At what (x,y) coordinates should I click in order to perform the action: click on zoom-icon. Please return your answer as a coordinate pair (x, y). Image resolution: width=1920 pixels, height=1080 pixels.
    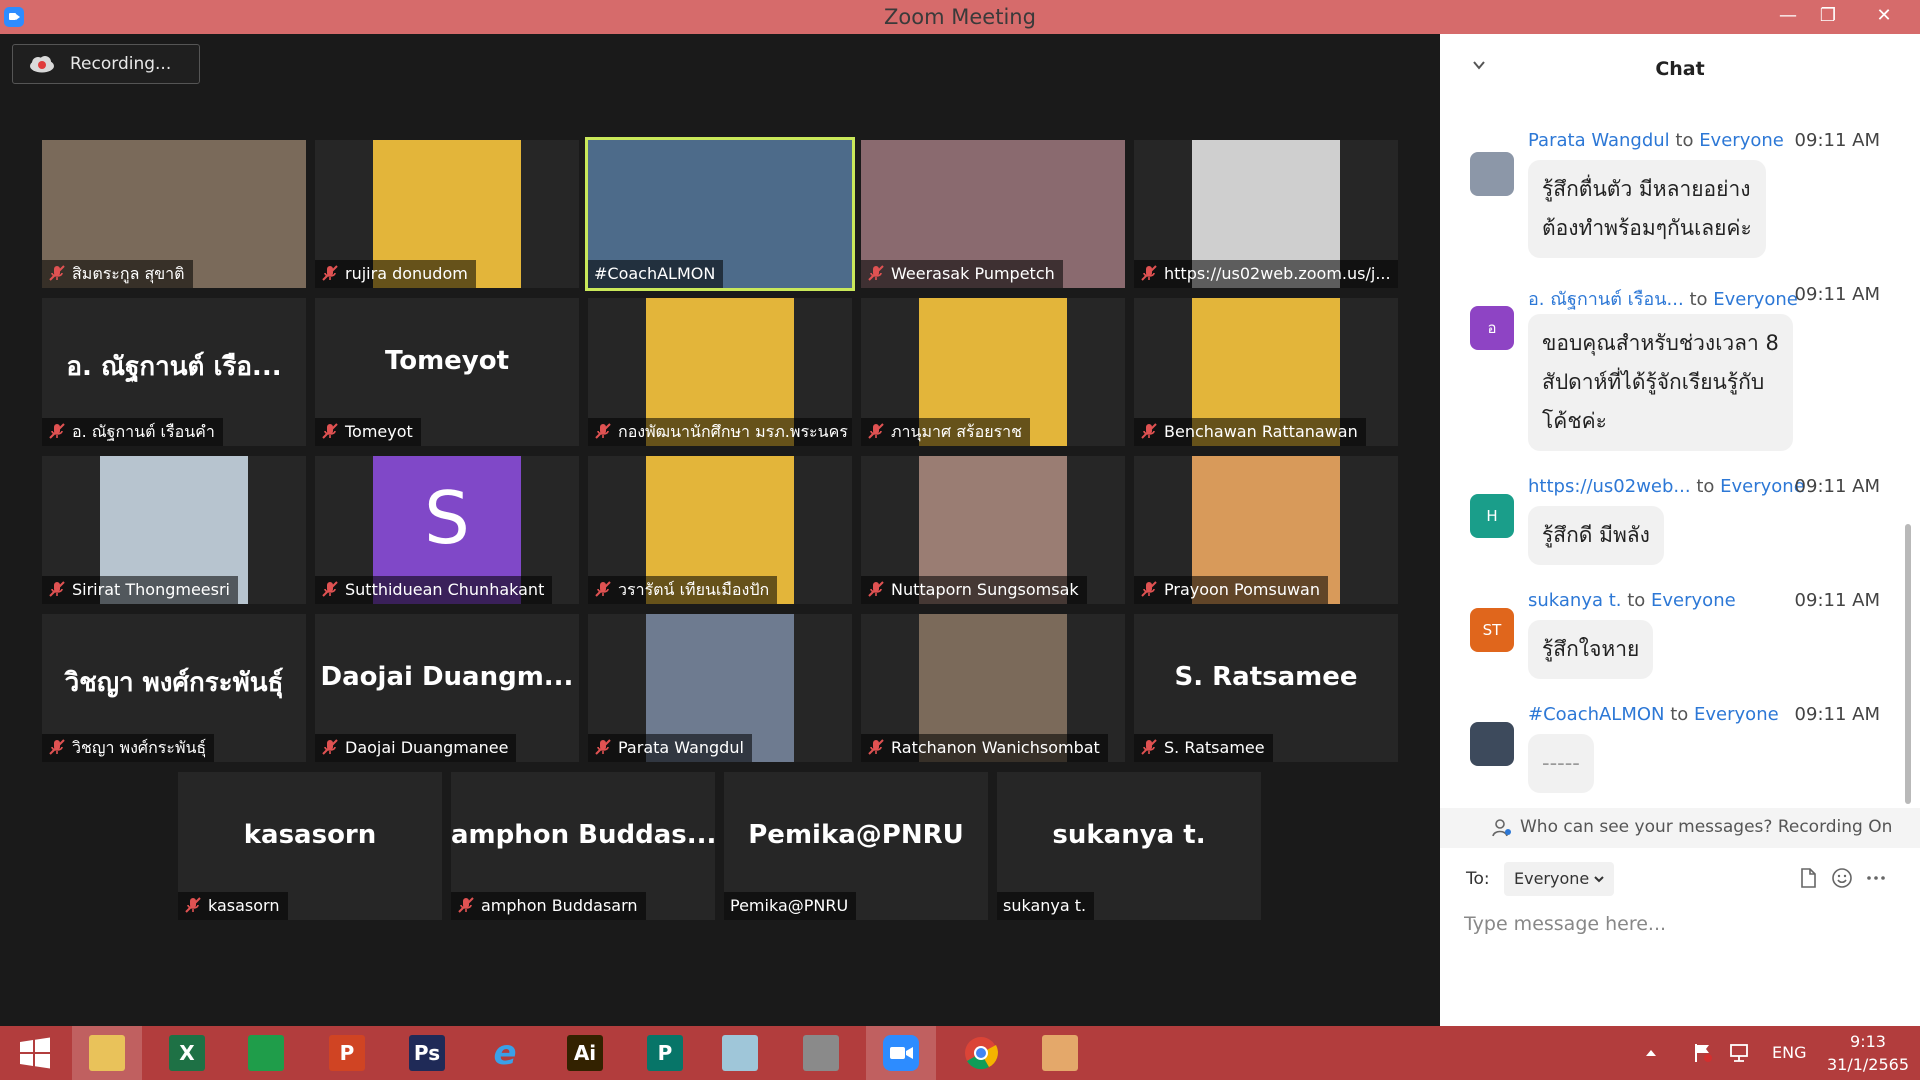
    Looking at the image, I should click on (901, 1053).